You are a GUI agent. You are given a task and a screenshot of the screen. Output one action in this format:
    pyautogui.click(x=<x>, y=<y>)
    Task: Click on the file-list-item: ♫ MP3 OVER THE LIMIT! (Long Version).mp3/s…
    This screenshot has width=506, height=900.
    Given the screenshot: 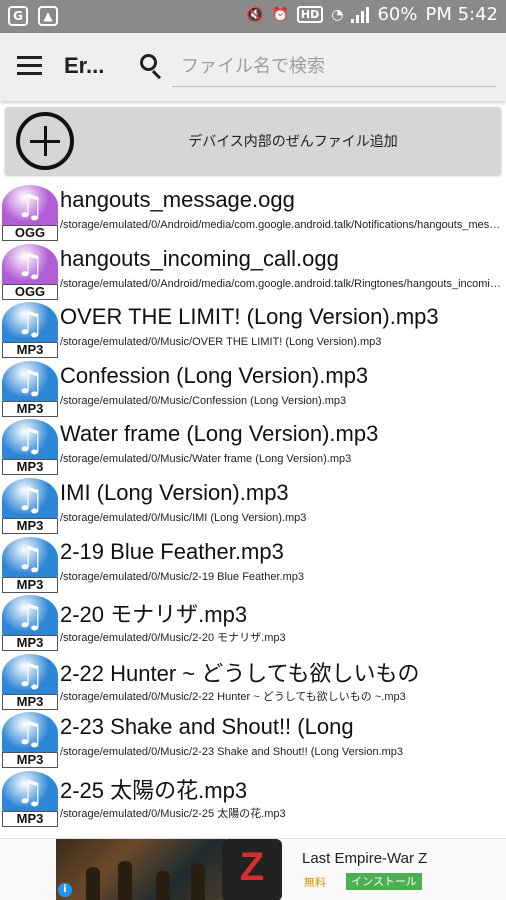 What is the action you would take?
    pyautogui.click(x=253, y=329)
    